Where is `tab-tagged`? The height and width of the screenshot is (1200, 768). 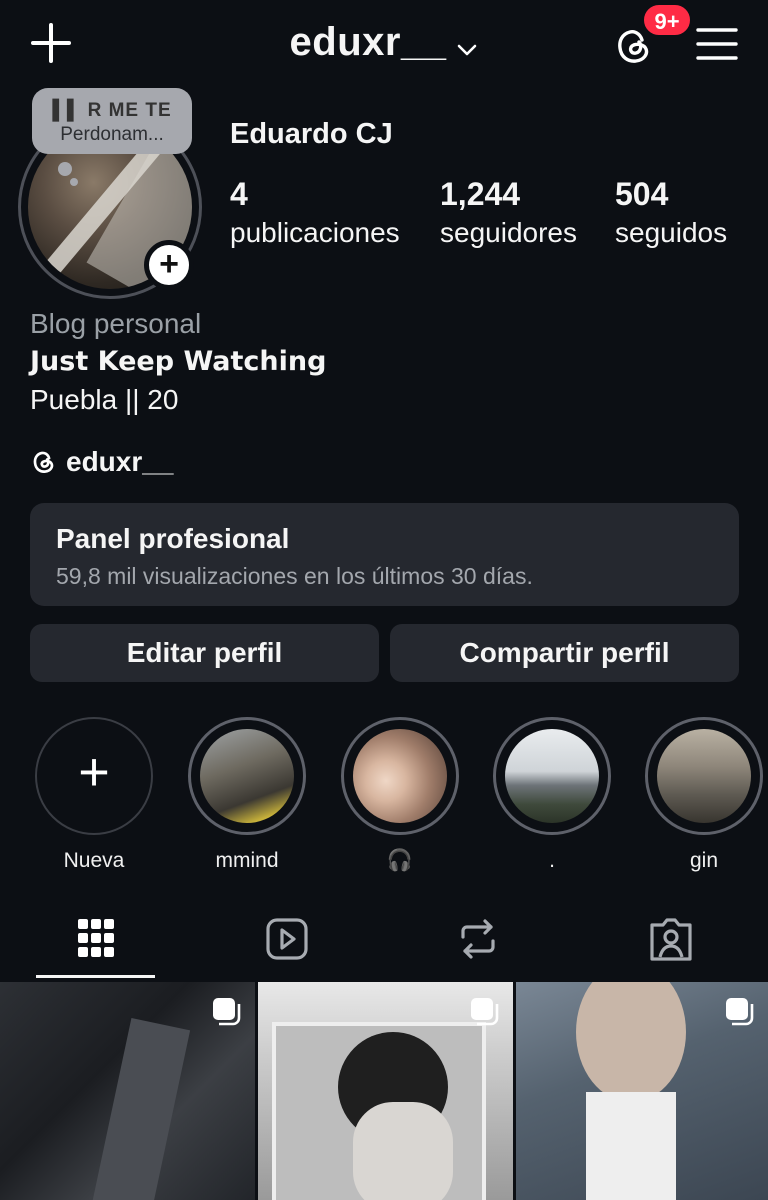
tab-tagged is located at coordinates (671, 940).